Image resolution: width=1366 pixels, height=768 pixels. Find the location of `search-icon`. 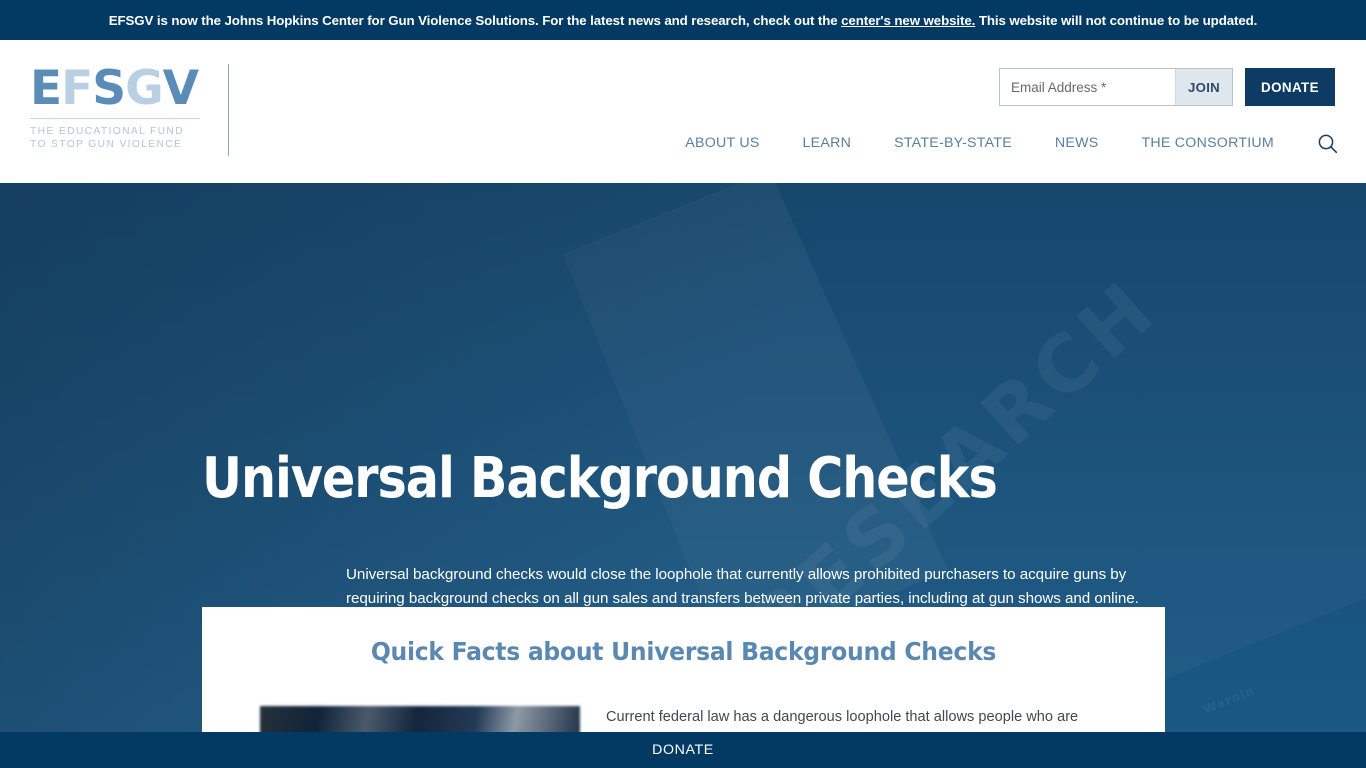

search-icon is located at coordinates (1327, 143).